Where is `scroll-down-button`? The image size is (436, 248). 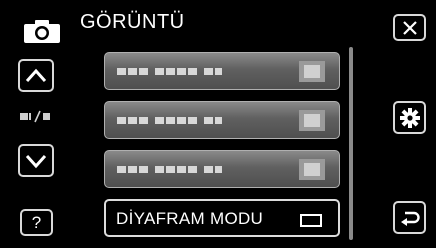 scroll-down-button is located at coordinates (36, 160).